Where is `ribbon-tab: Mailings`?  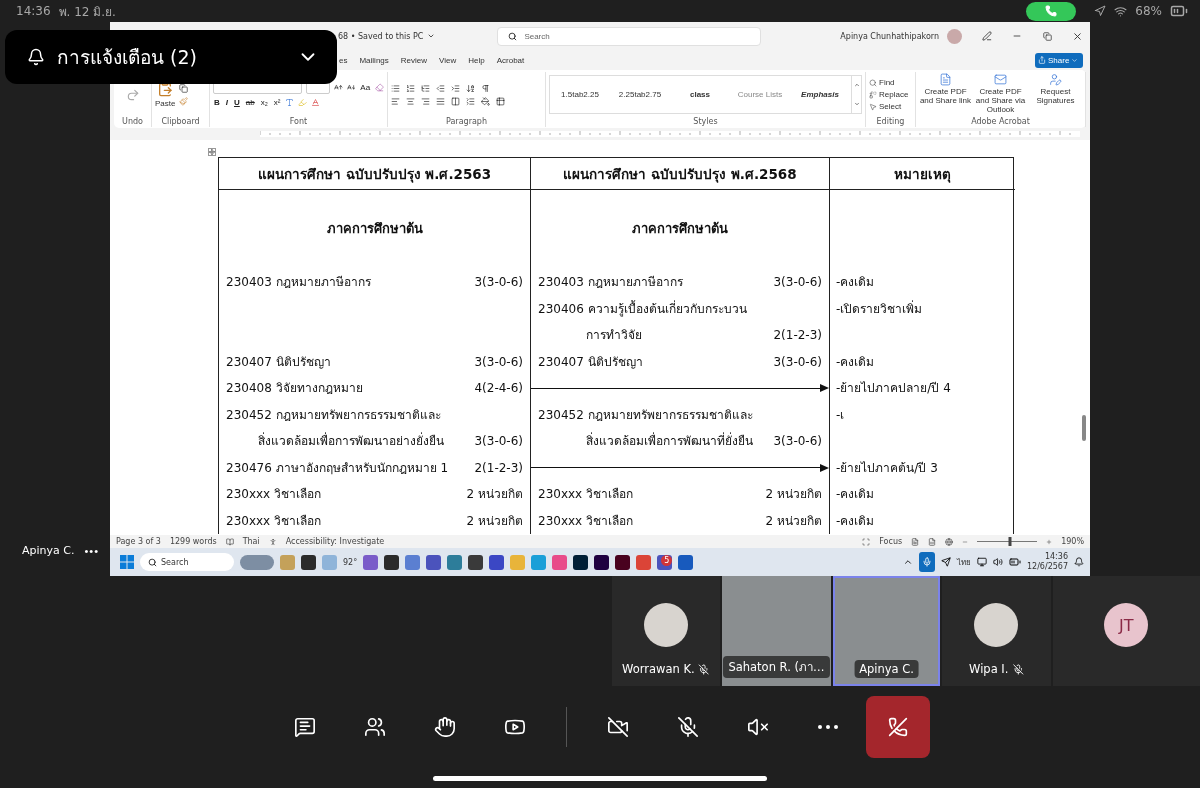
ribbon-tab: Mailings is located at coordinates (374, 60).